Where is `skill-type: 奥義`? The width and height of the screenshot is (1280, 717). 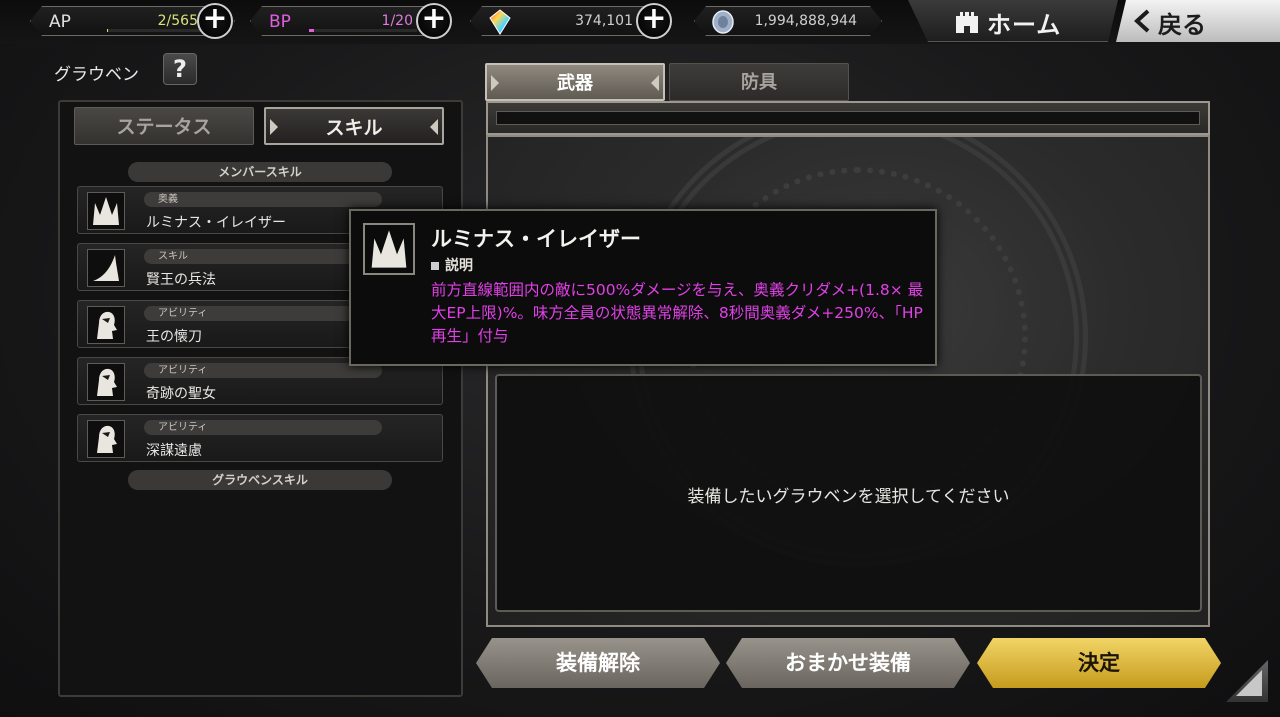
skill-type: 奥義 is located at coordinates (263, 199).